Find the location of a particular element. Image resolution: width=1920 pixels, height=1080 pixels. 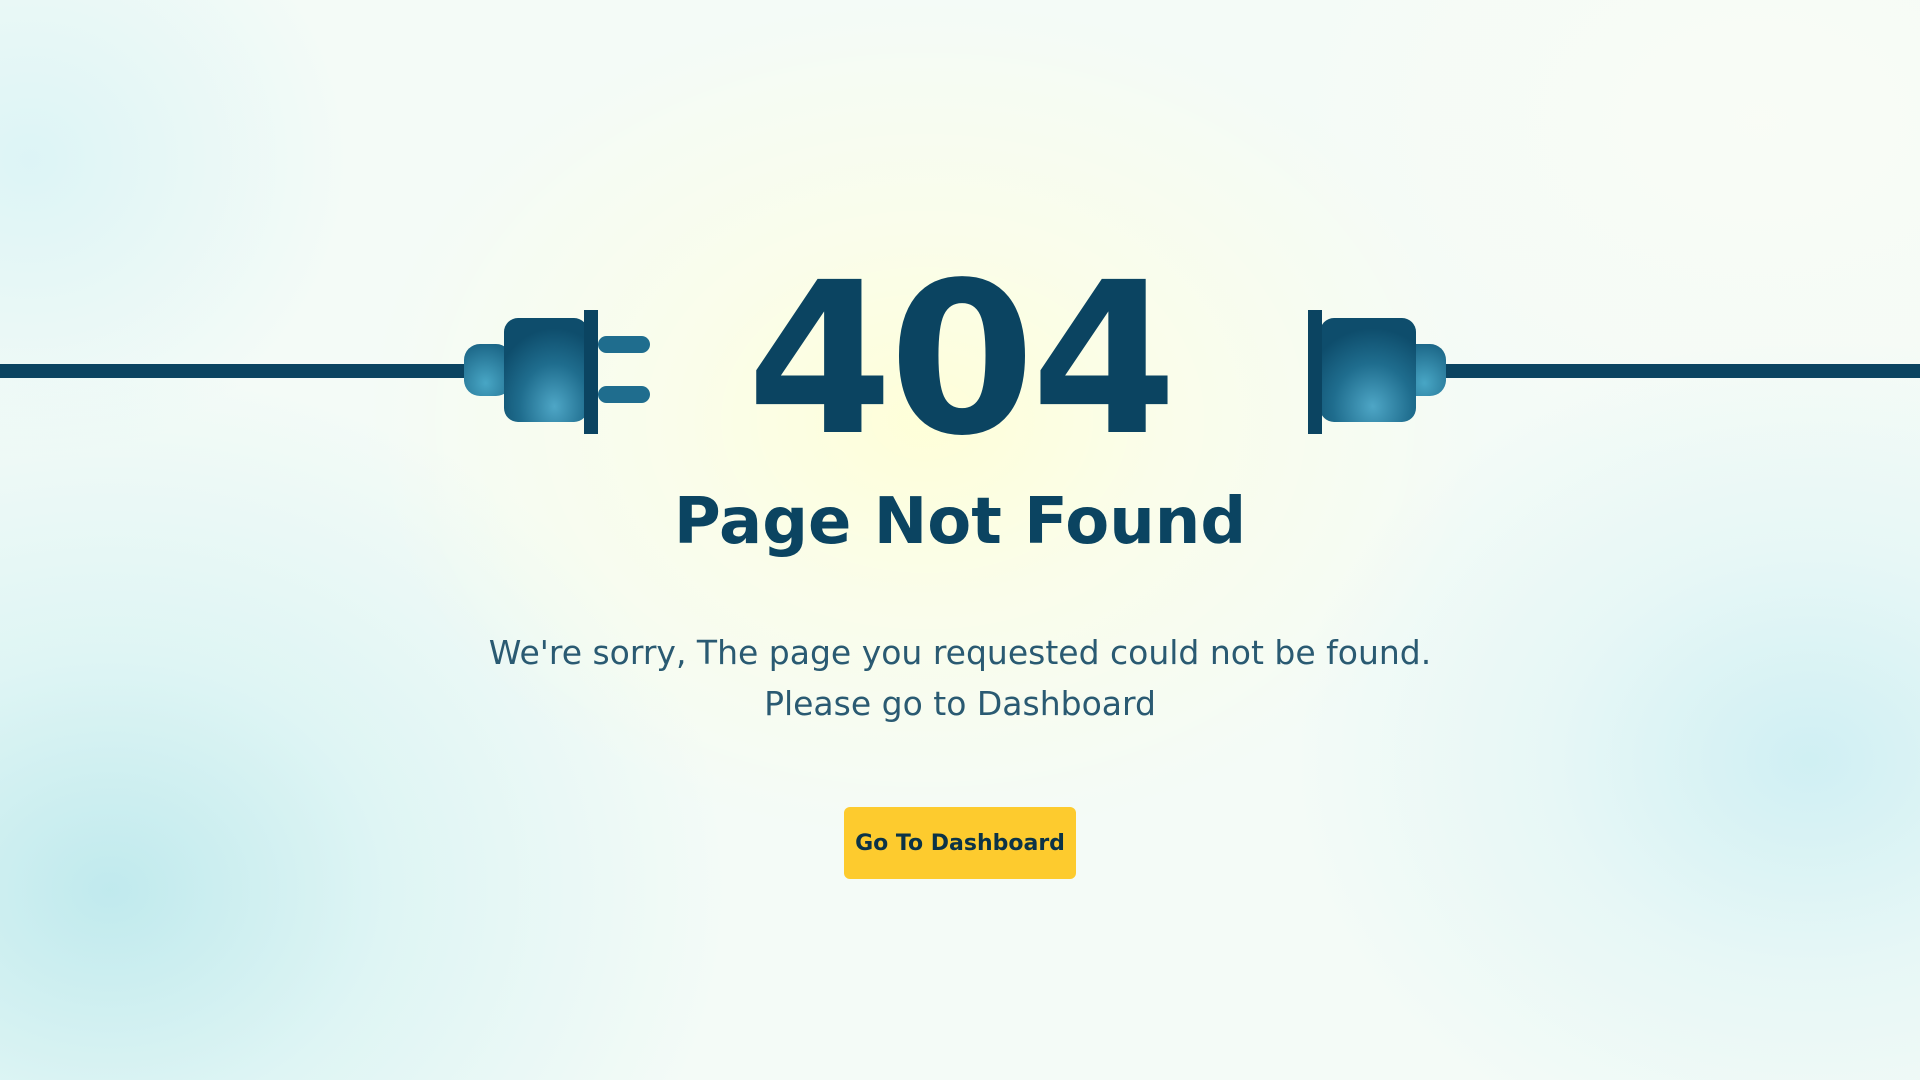

error-code: 404 is located at coordinates (961, 359).